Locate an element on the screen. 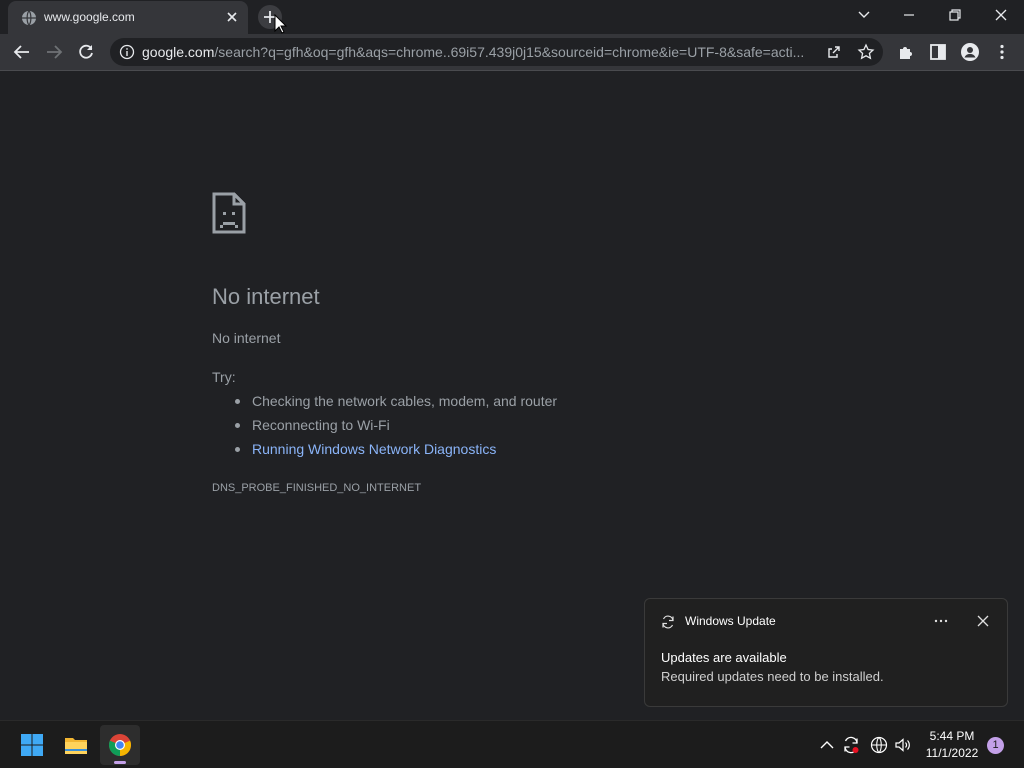  minimize-icon is located at coordinates (909, 15).